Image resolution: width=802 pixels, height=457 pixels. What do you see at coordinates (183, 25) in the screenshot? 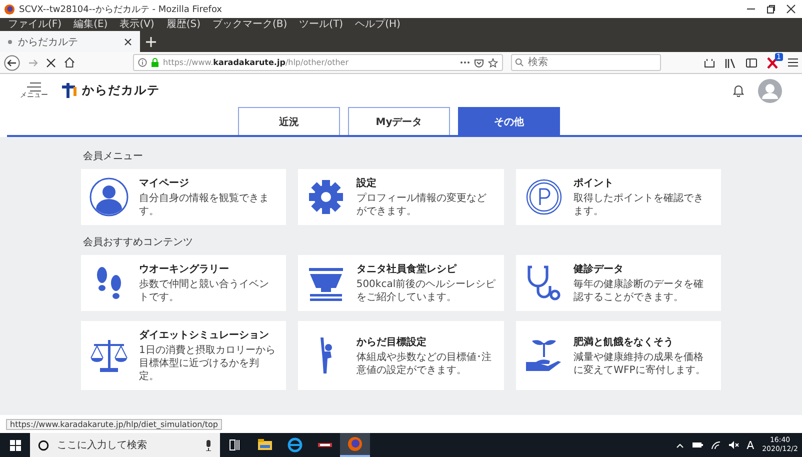
I see `menu-item: 履歴(S)` at bounding box center [183, 25].